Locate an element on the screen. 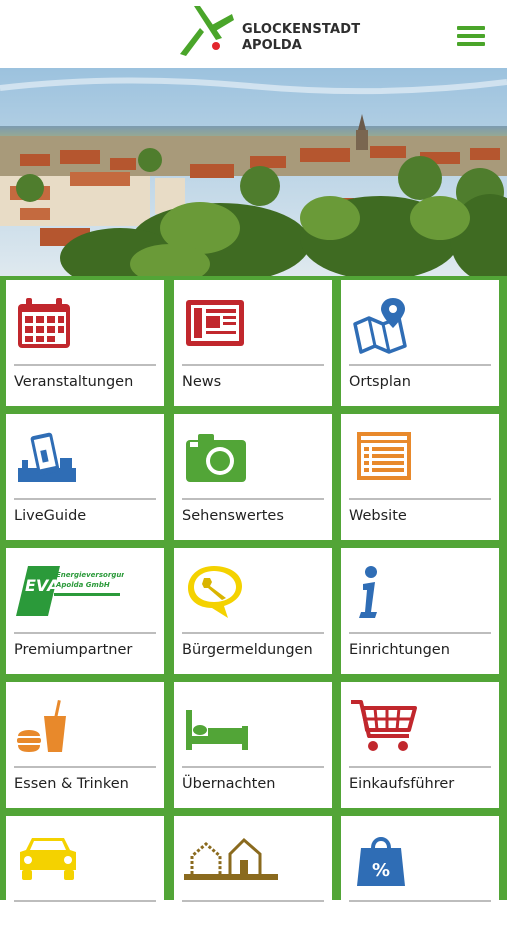 The image size is (507, 942). tile-veranstaltungen: Veranstaltungen is located at coordinates (85, 343).